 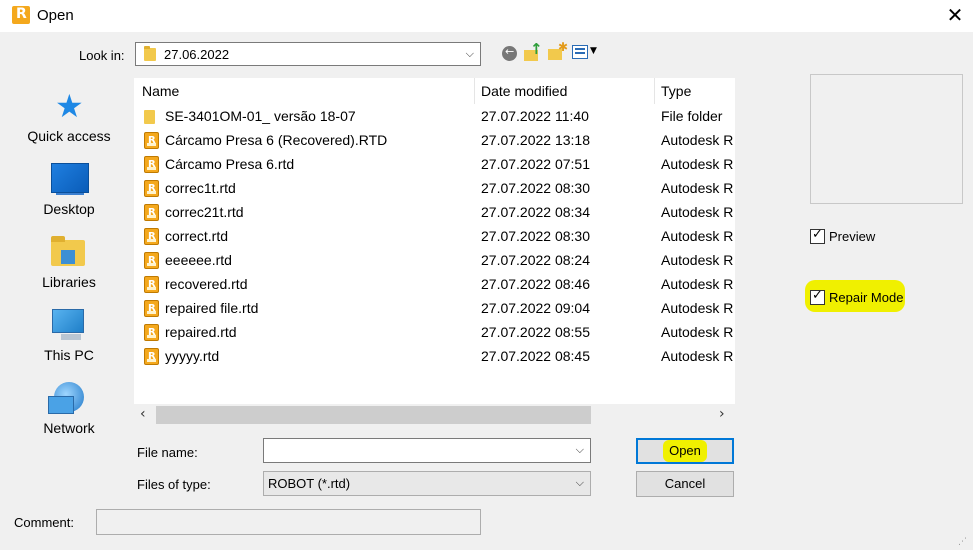 I want to click on scroll-right-icon: ›, so click(x=722, y=414).